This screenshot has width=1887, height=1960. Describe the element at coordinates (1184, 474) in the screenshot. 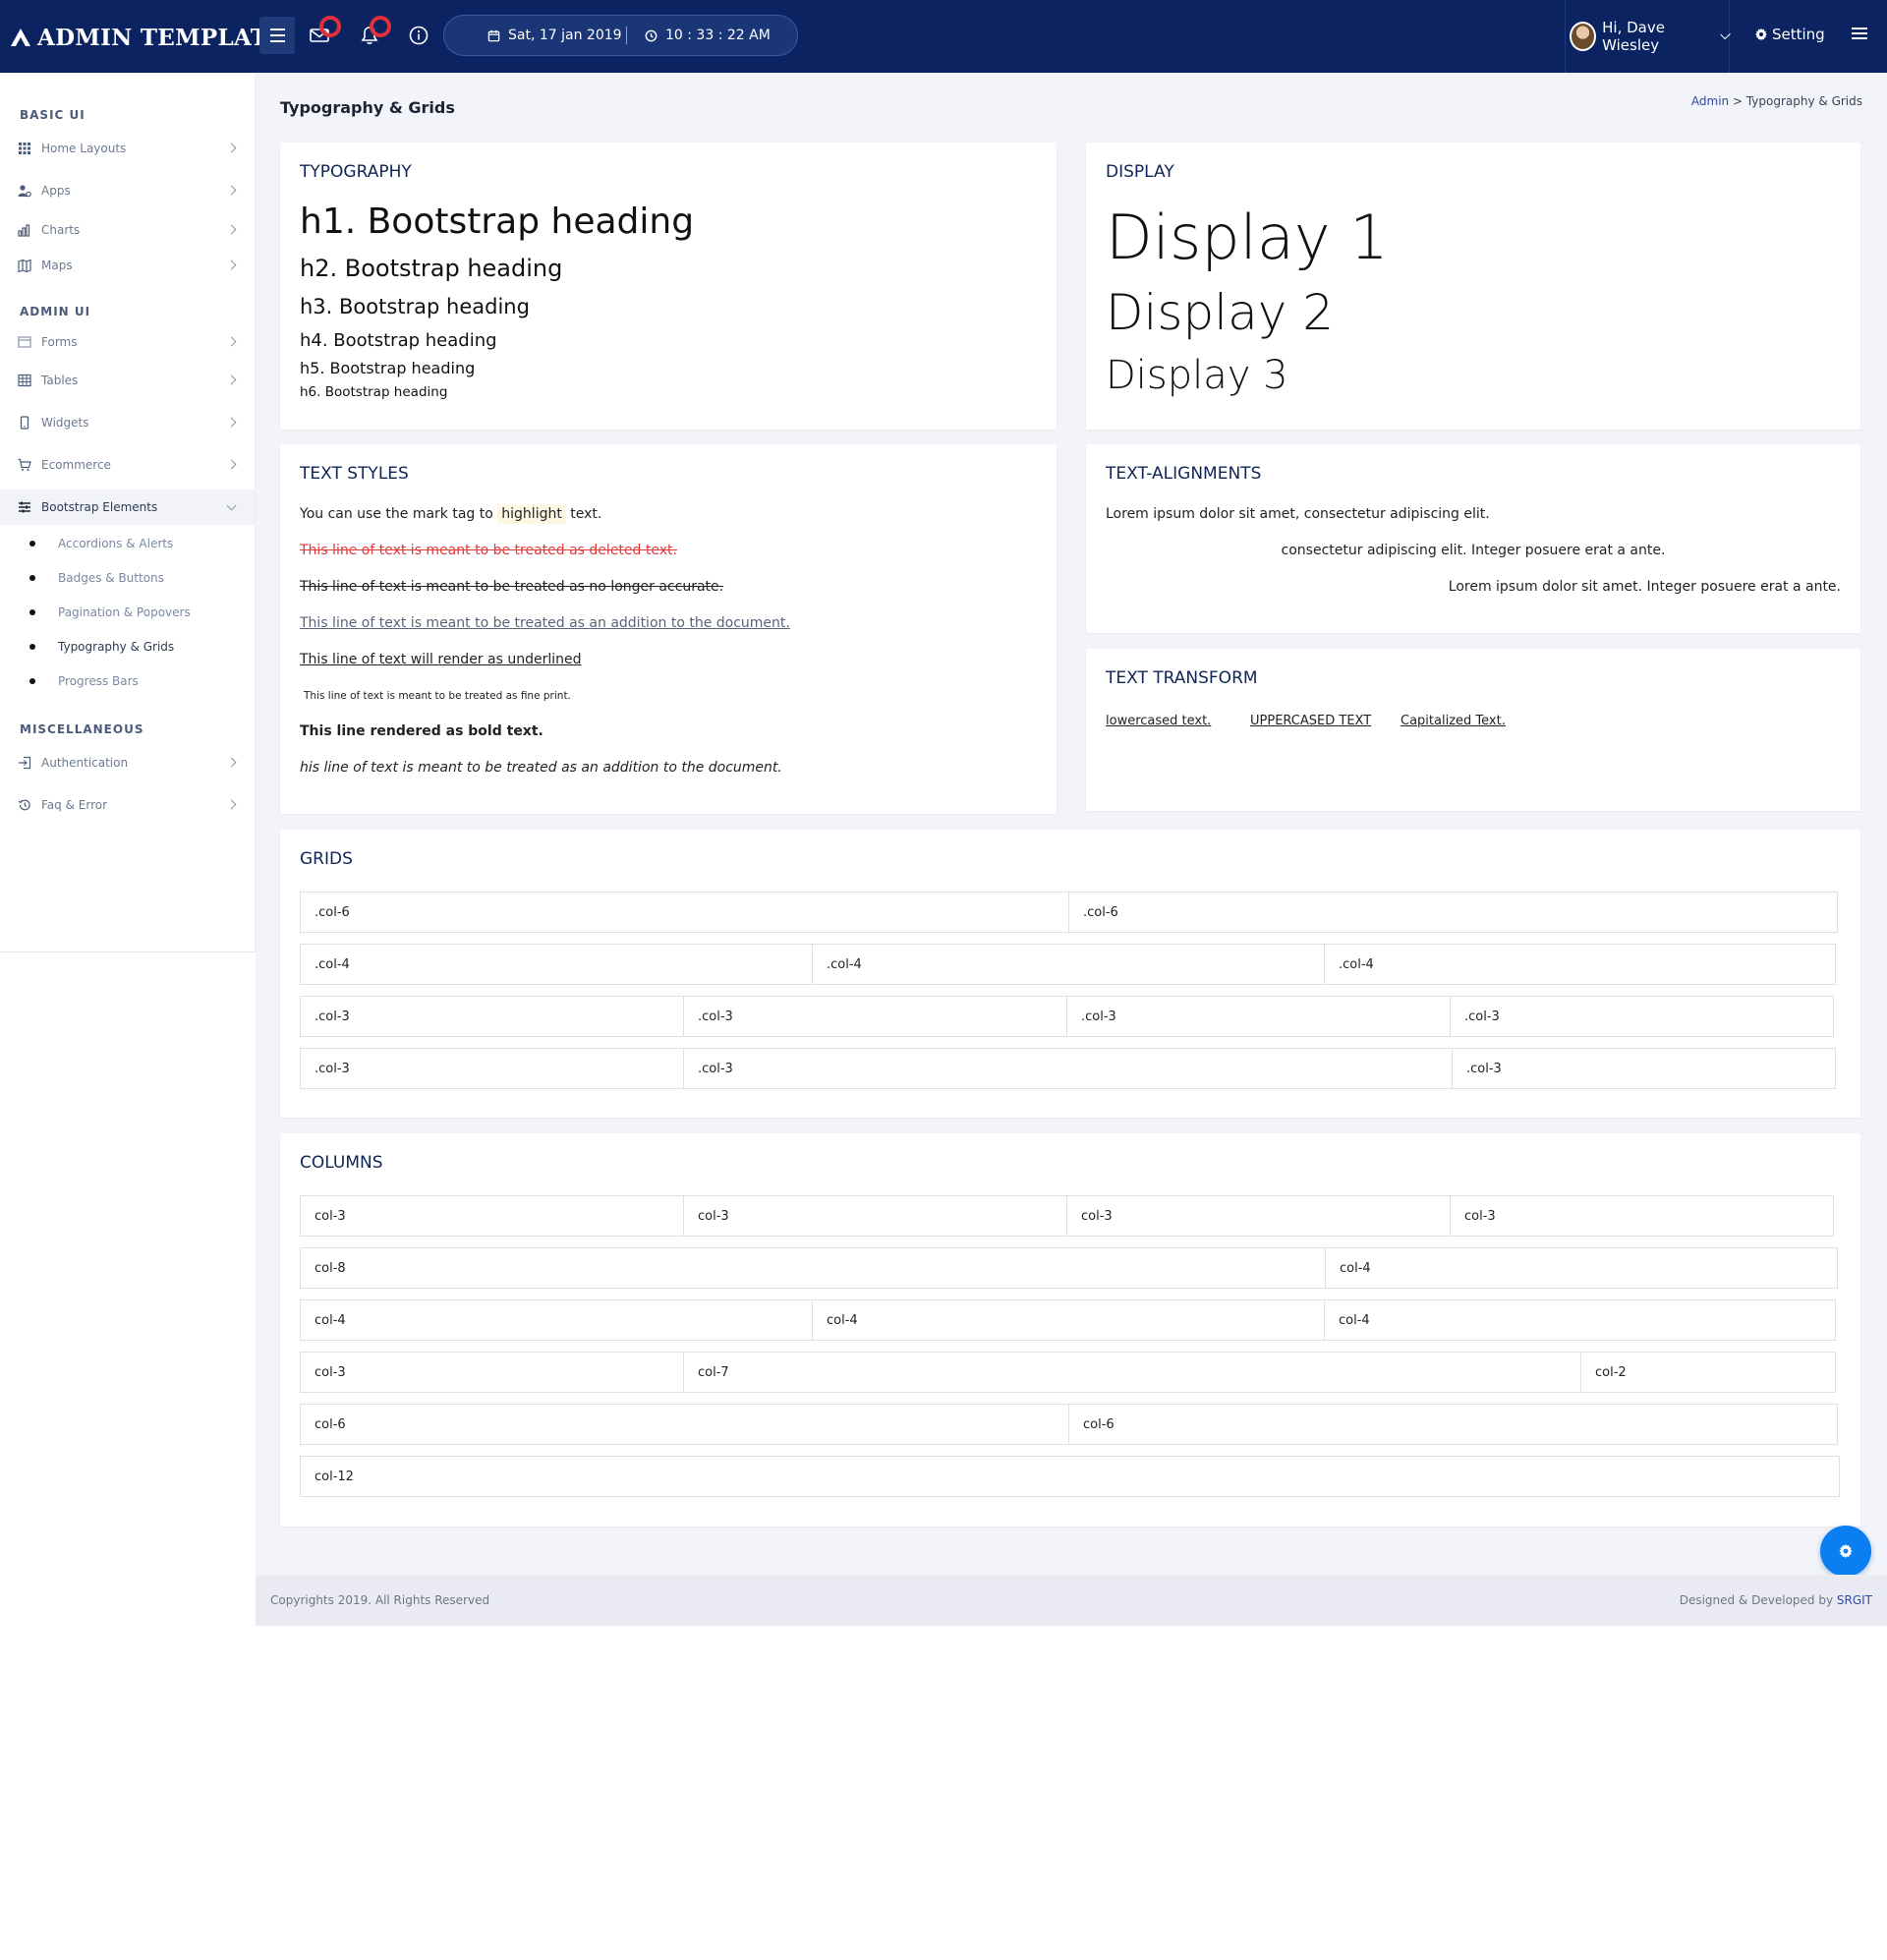

I see `card-title: TEXT-ALIGNMENTS` at that location.